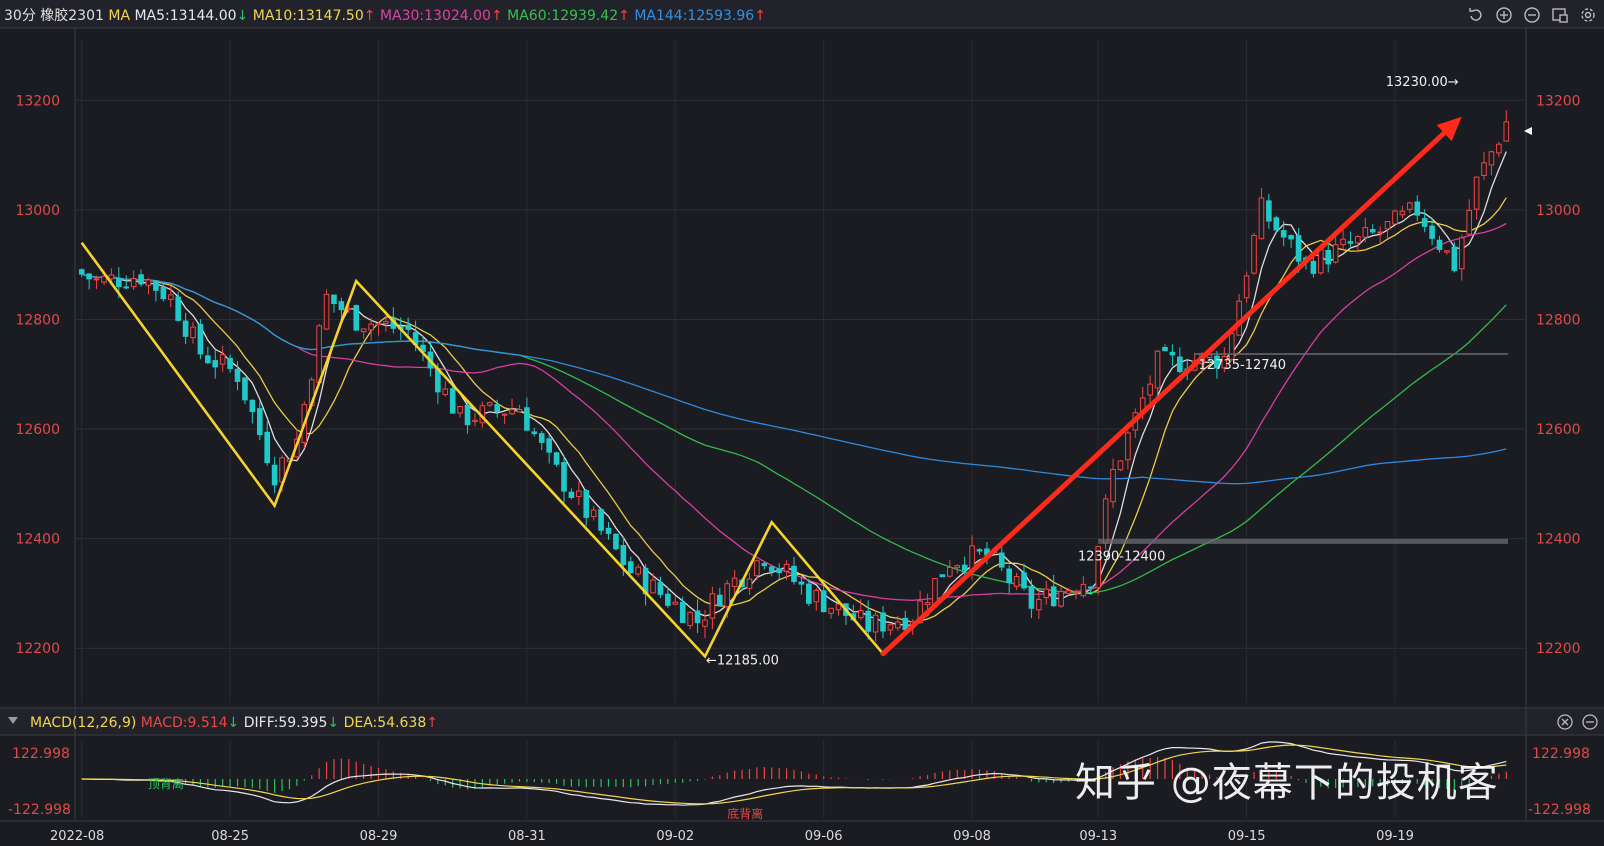  I want to click on diff-arrow: ↓, so click(335, 723).